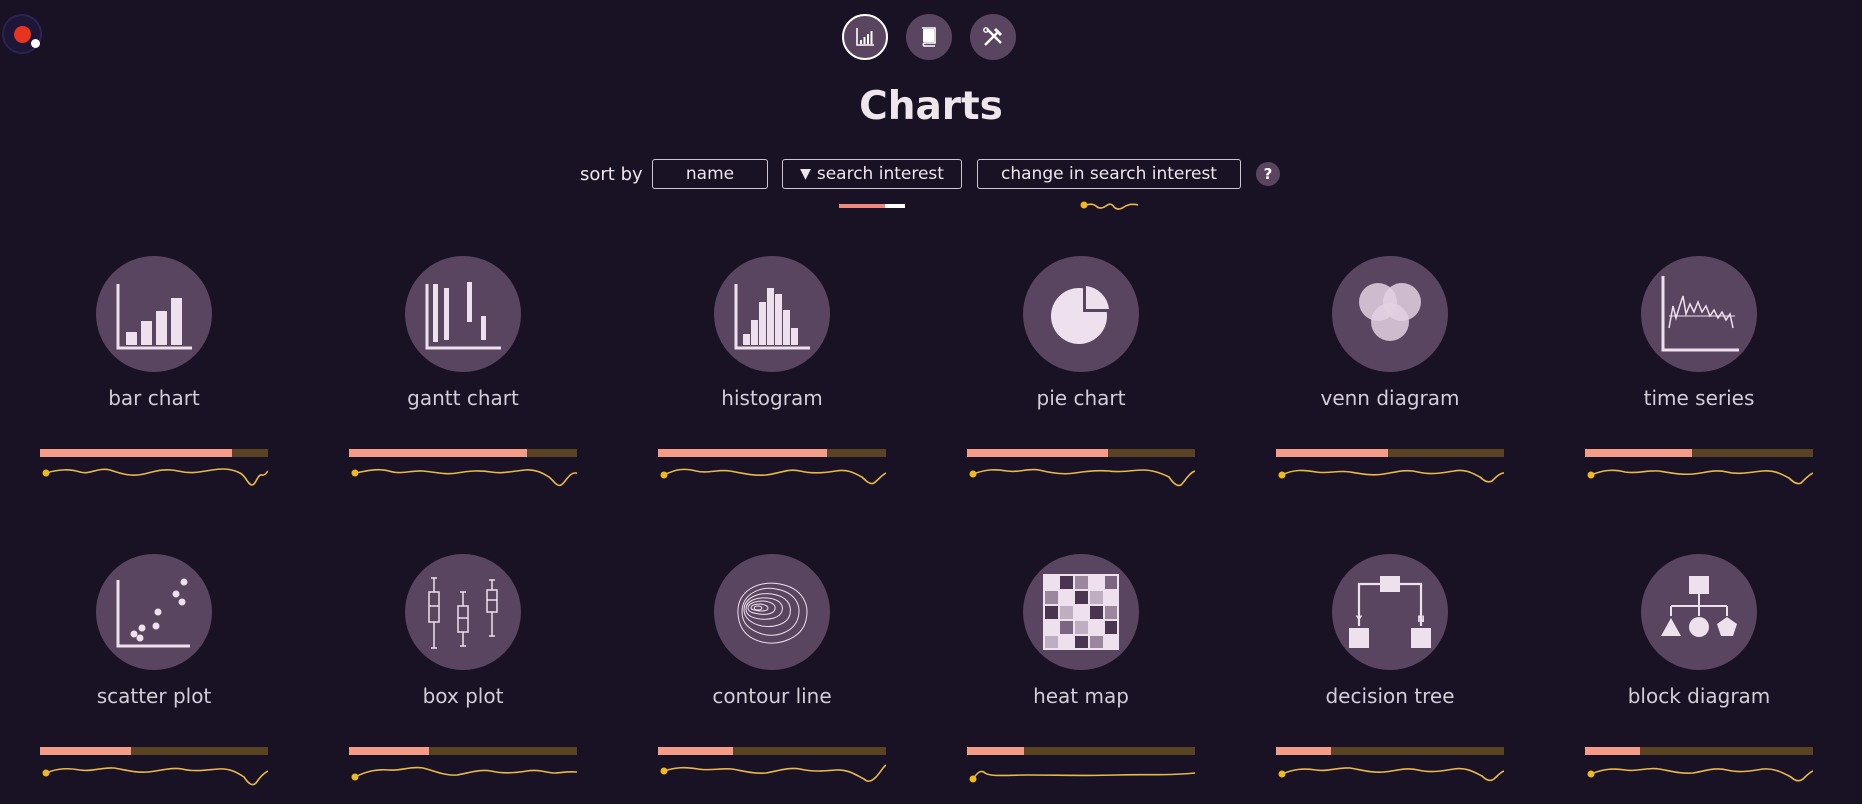 The height and width of the screenshot is (804, 1862). I want to click on chart-icon-circle: Y N, so click(1390, 612).